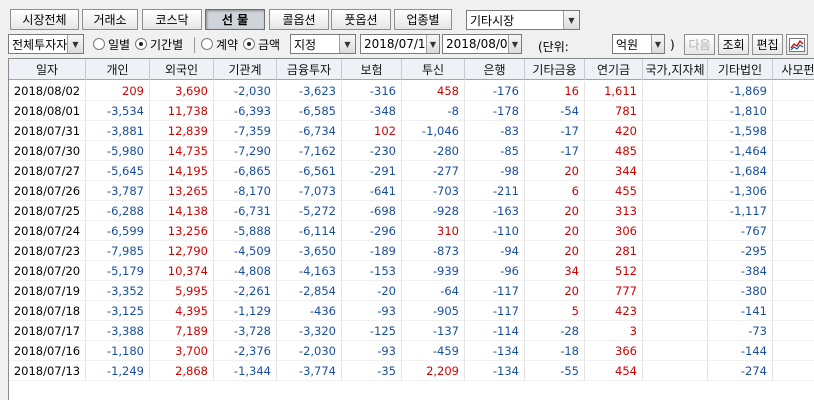 Image resolution: width=814 pixels, height=400 pixels. What do you see at coordinates (614, 151) in the screenshot?
I see `value-cell: 485` at bounding box center [614, 151].